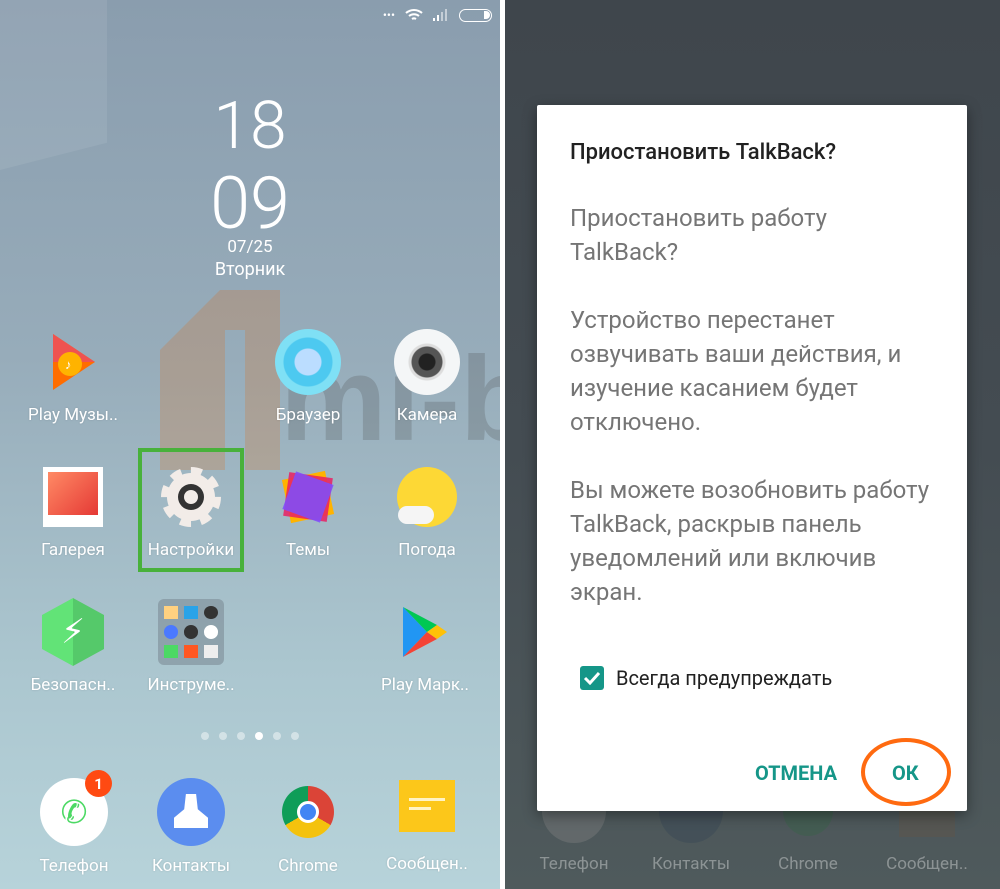  I want to click on annotation-circle, so click(906, 772).